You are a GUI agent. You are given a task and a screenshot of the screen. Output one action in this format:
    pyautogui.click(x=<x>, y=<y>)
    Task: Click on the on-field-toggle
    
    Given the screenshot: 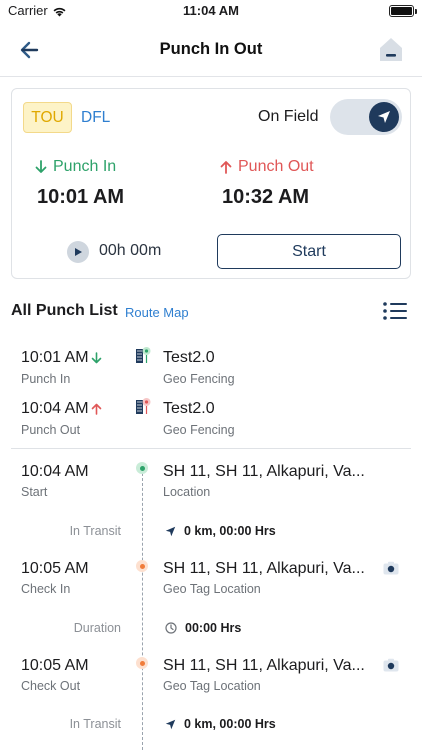 What is the action you would take?
    pyautogui.click(x=366, y=117)
    